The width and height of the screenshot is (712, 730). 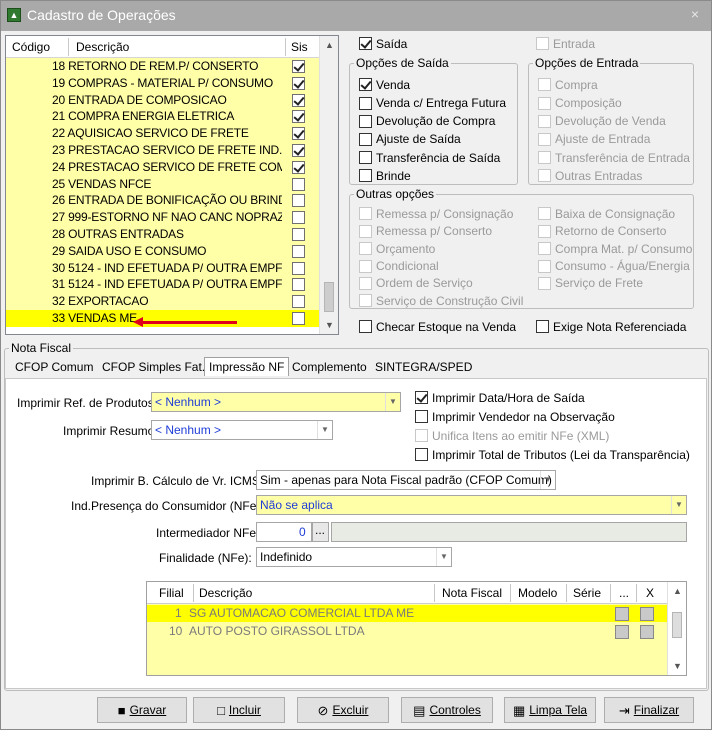 I want to click on list-scrollbar: ▲ ▼, so click(x=328, y=185).